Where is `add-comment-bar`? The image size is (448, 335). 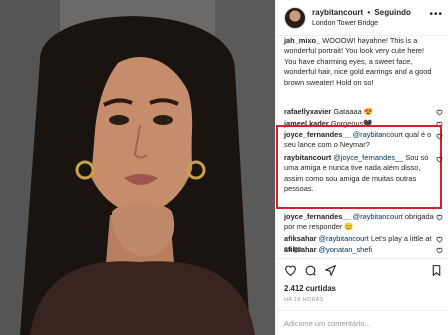
add-comment-bar is located at coordinates (362, 322).